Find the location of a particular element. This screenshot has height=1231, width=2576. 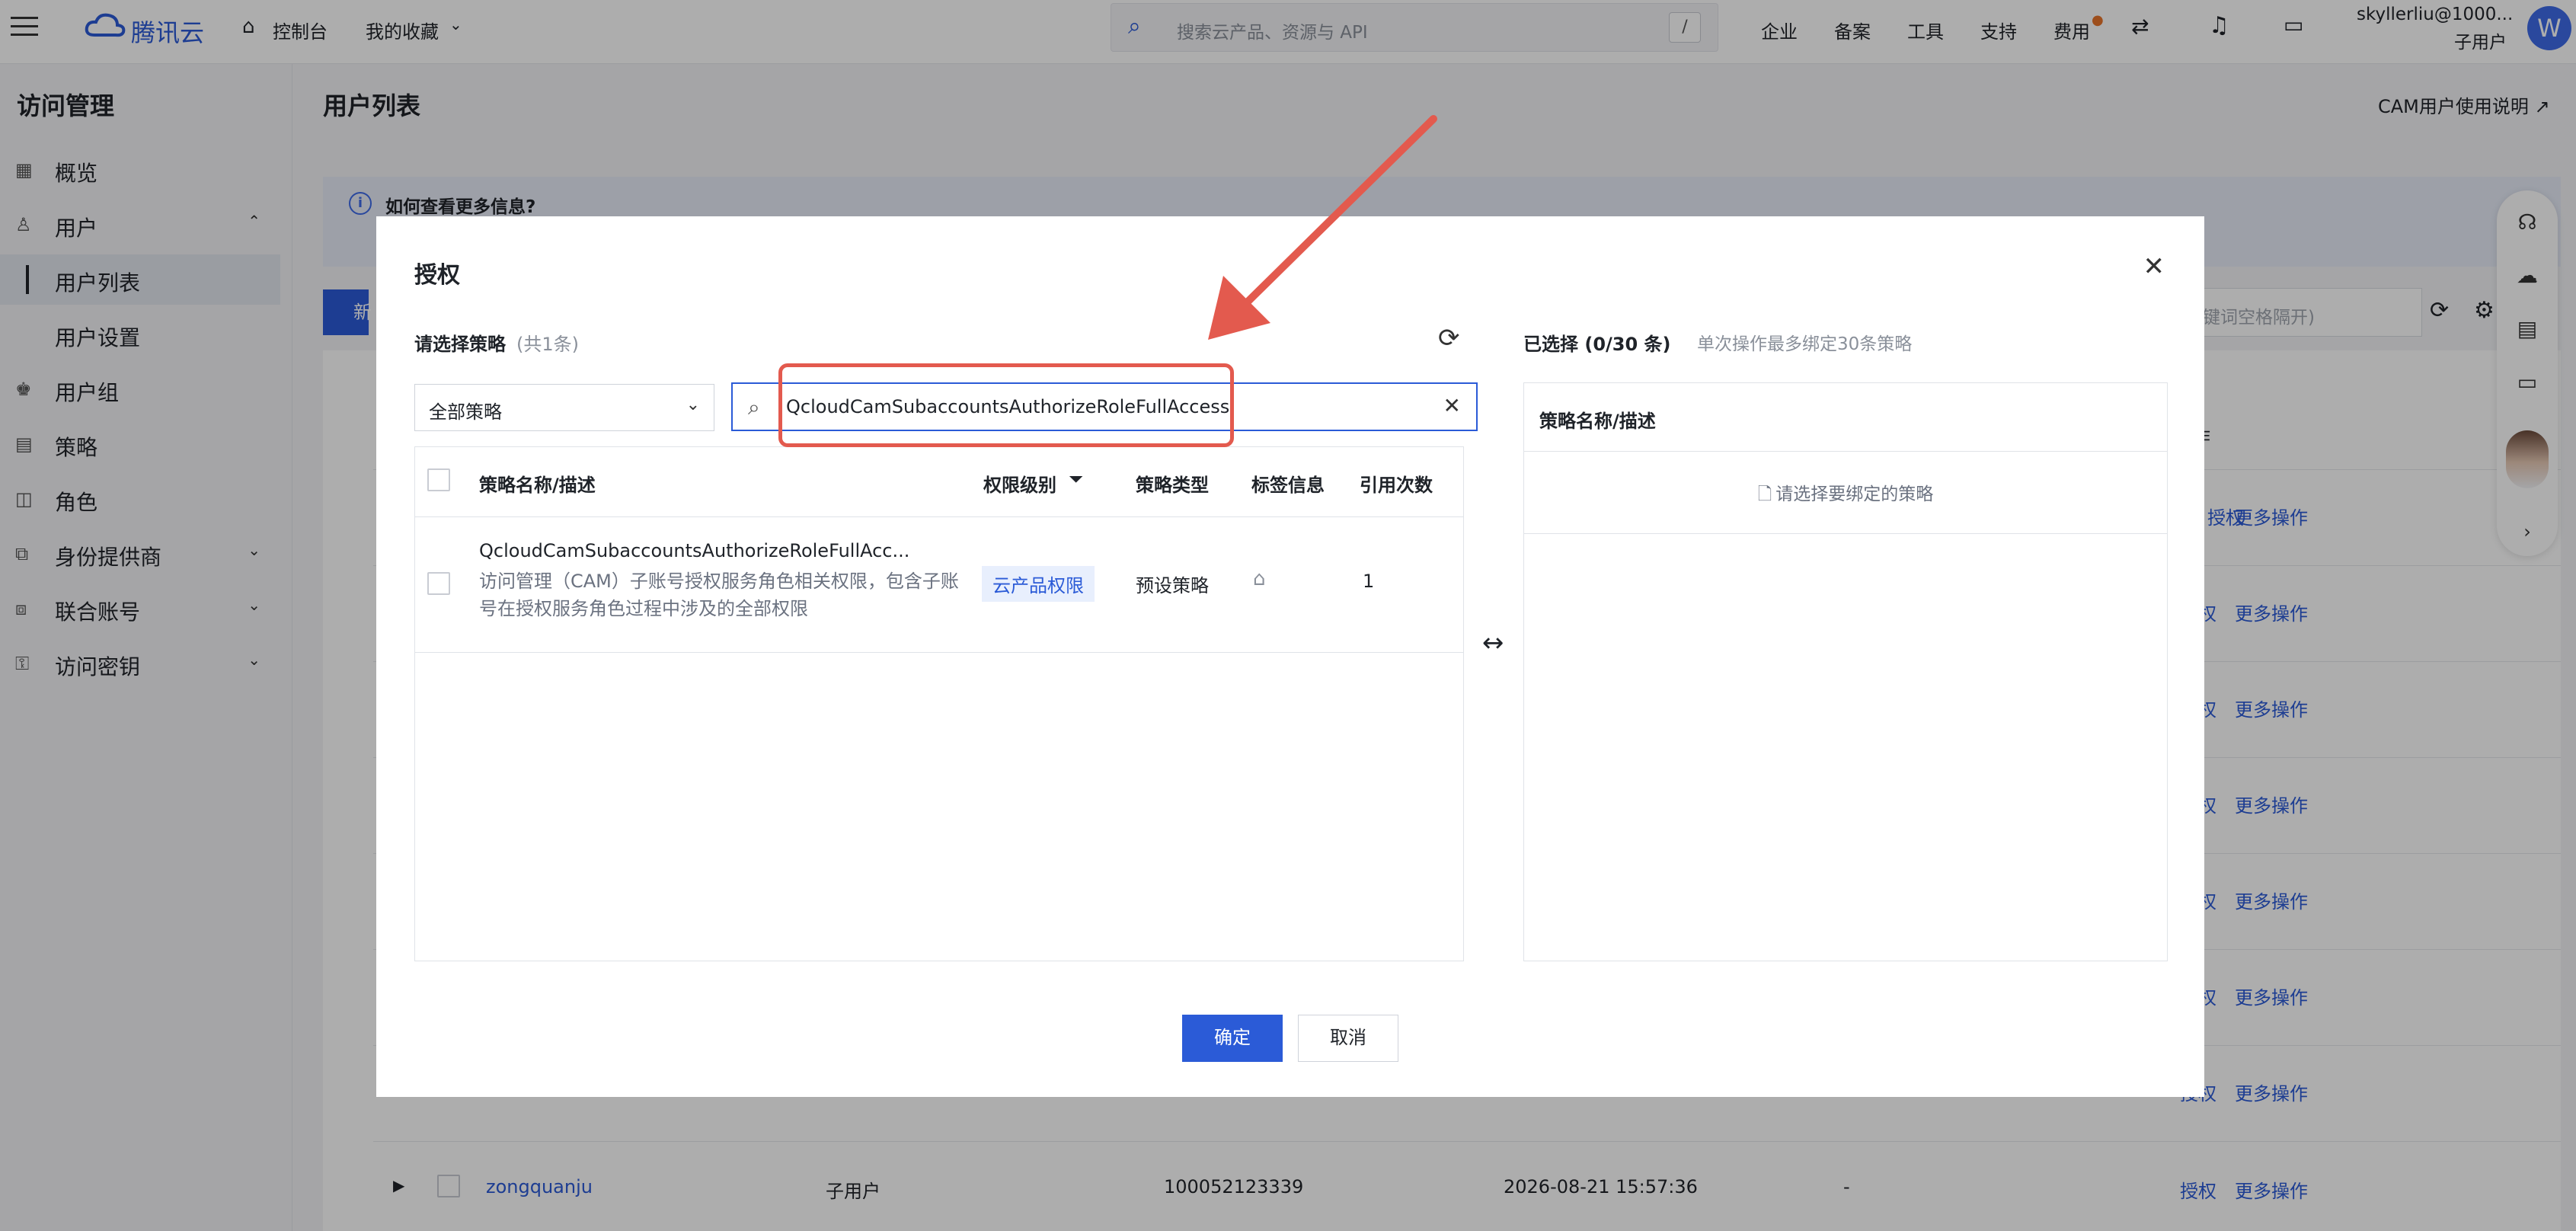

clear-icon: ✕ is located at coordinates (1452, 405).